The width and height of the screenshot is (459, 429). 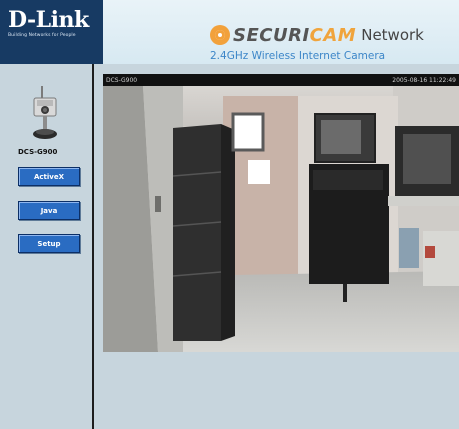 What do you see at coordinates (42, 35) in the screenshot?
I see `dlink-tagline: Building Networks for People` at bounding box center [42, 35].